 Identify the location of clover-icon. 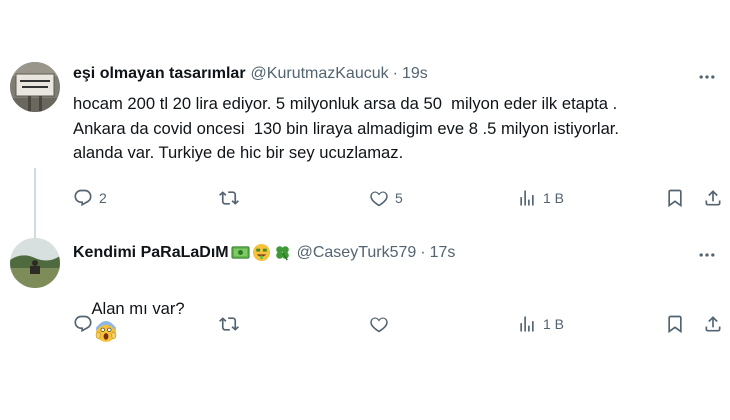
(282, 253).